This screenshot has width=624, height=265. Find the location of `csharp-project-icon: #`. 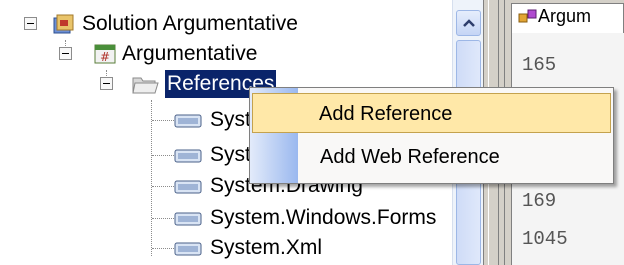

csharp-project-icon: # is located at coordinates (105, 56).